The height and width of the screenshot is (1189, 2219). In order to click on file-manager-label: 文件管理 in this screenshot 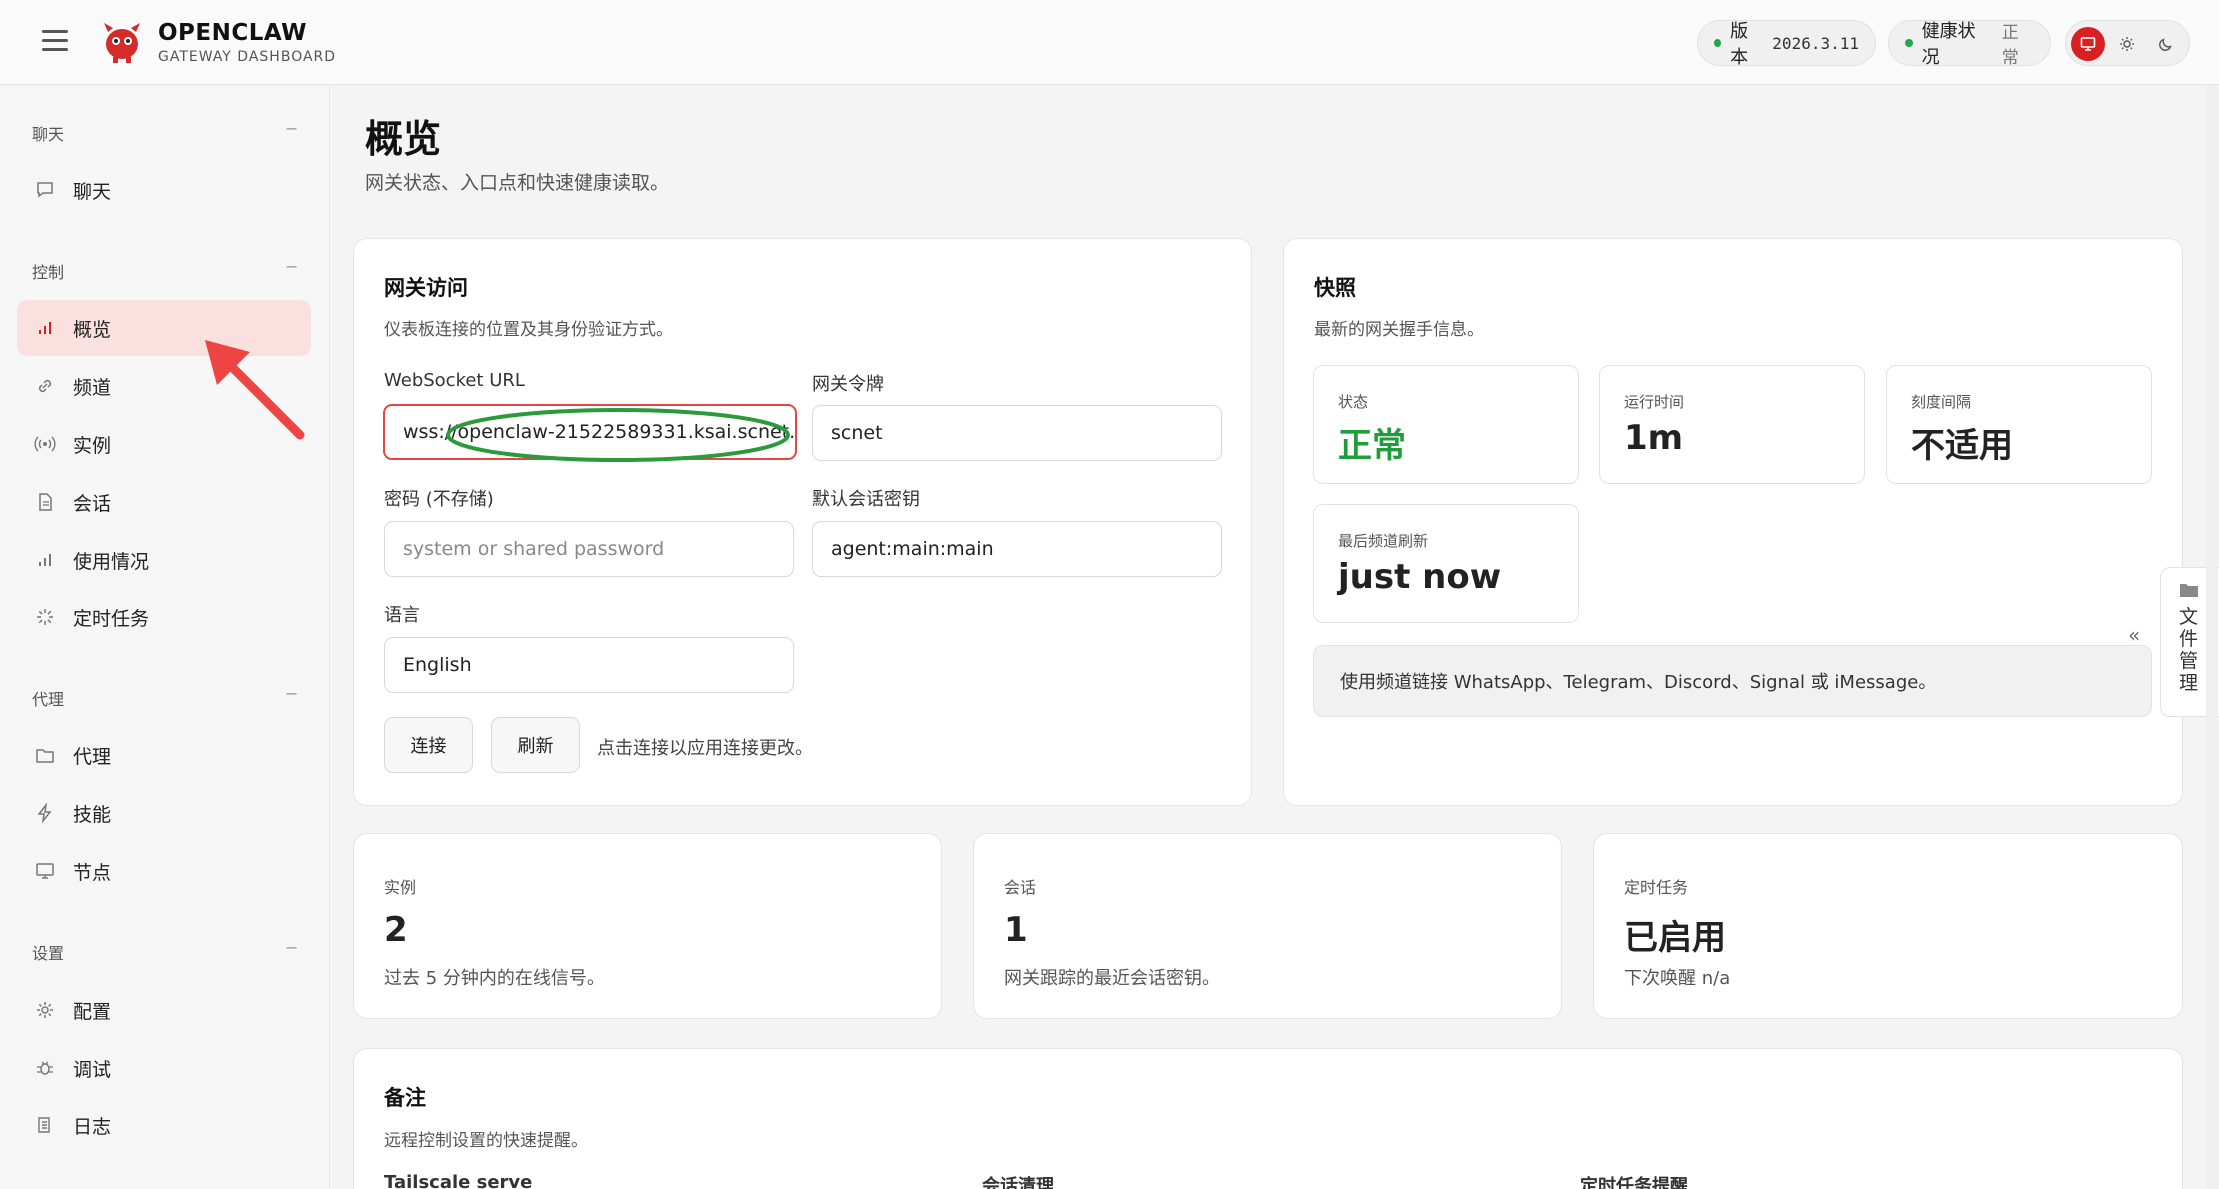, I will do `click(2189, 650)`.